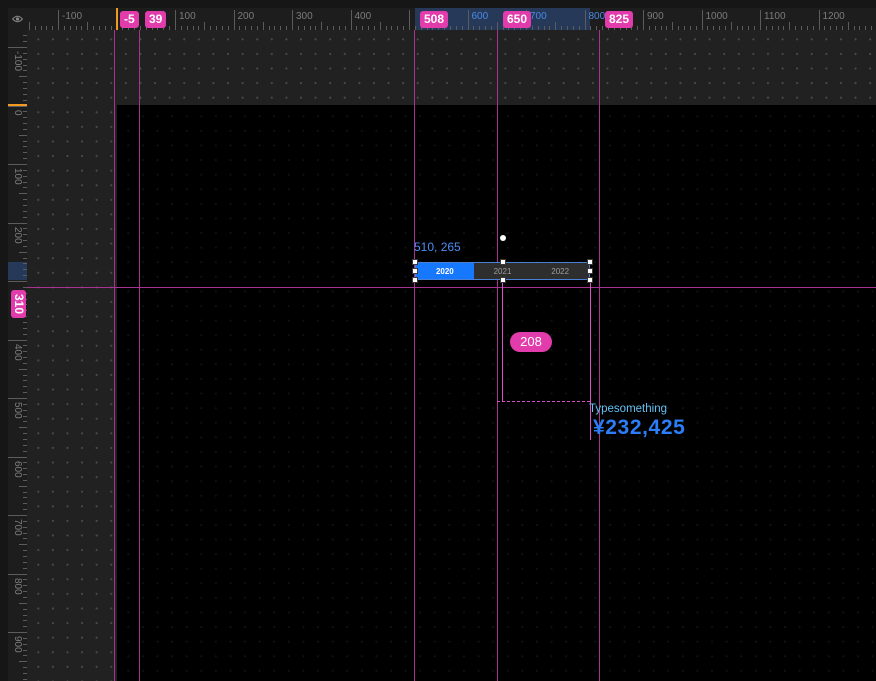 The height and width of the screenshot is (681, 876). Describe the element at coordinates (156, 19) in the screenshot. I see `guide-badge: 39` at that location.